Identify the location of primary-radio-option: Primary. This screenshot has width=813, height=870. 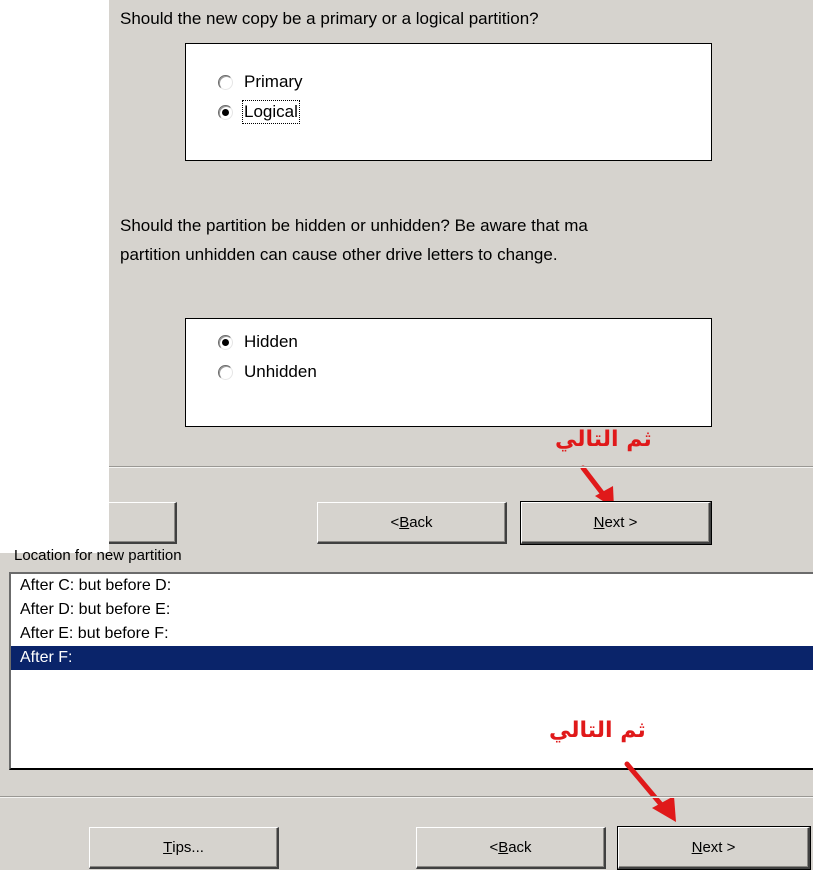
(260, 82).